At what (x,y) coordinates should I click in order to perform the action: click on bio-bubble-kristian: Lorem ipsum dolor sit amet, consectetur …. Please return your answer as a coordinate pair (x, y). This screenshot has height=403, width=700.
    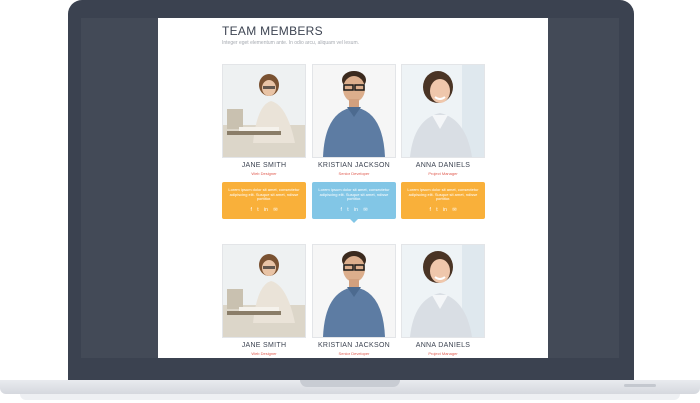
    Looking at the image, I should click on (354, 202).